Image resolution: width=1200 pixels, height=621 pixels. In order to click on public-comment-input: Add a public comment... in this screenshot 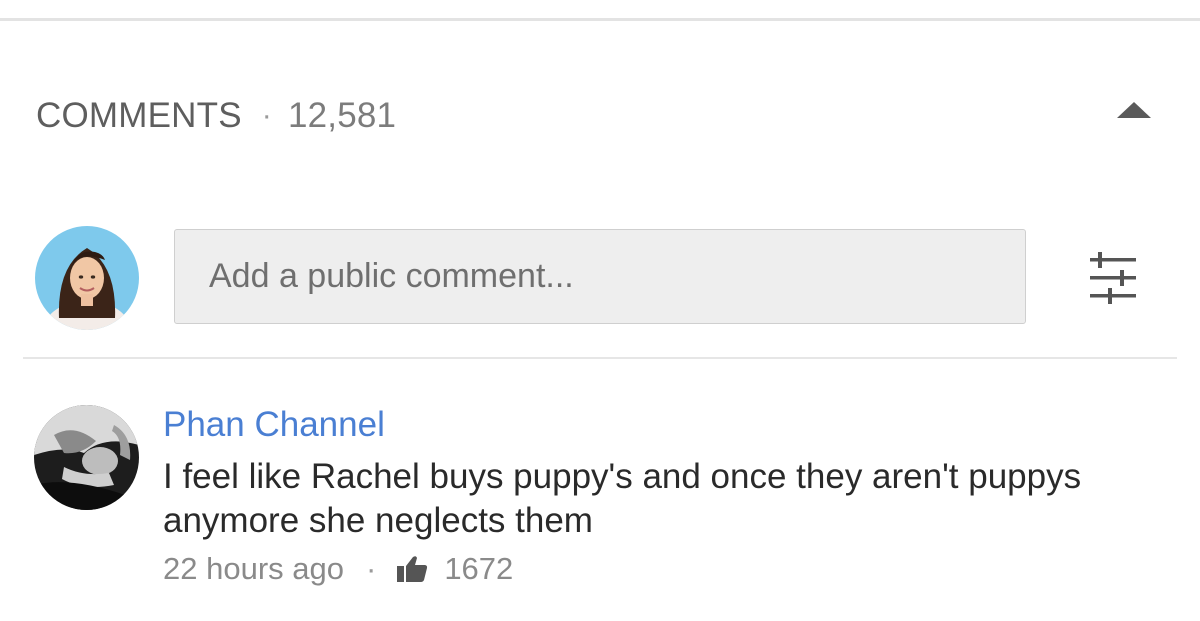, I will do `click(600, 276)`.